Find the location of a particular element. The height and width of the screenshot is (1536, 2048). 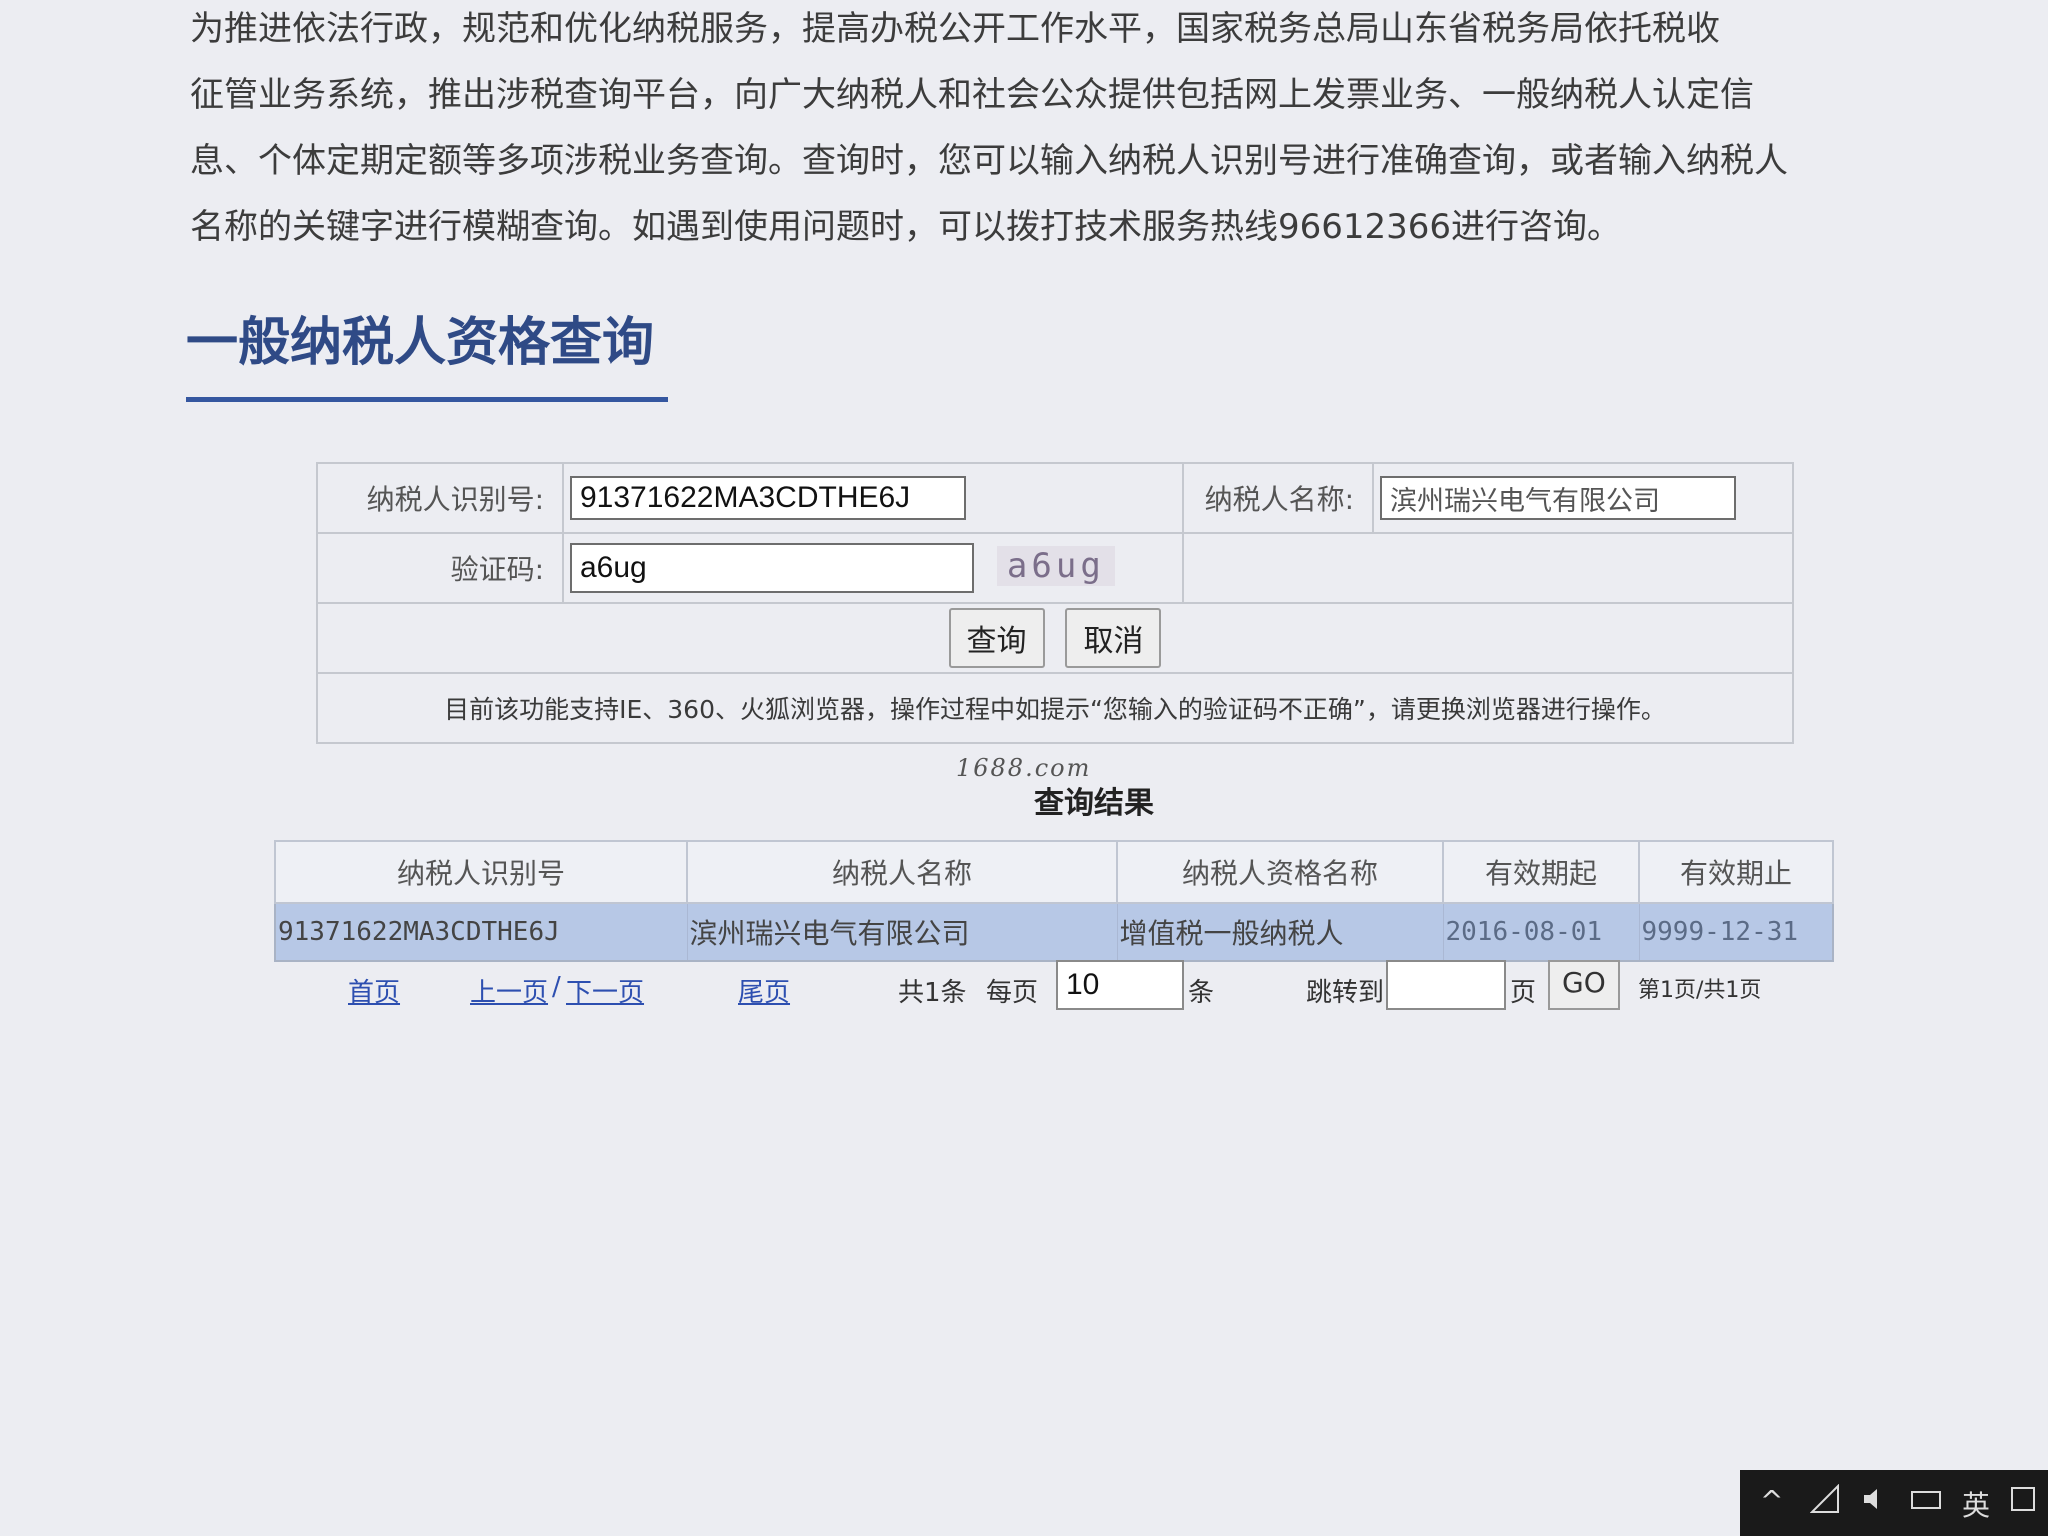

captcha-input is located at coordinates (772, 568).